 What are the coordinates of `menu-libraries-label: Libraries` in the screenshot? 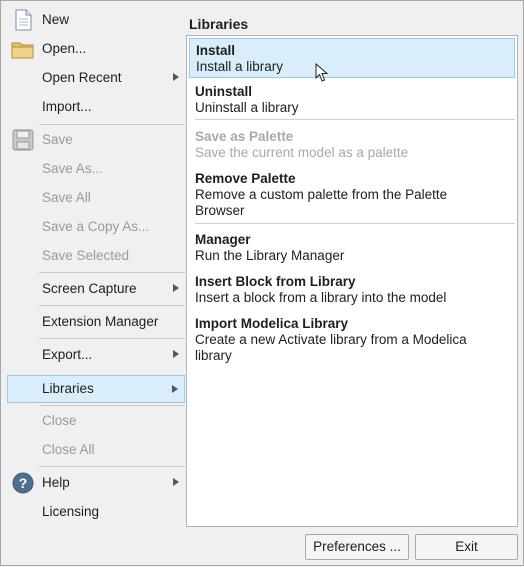 It's located at (68, 388).